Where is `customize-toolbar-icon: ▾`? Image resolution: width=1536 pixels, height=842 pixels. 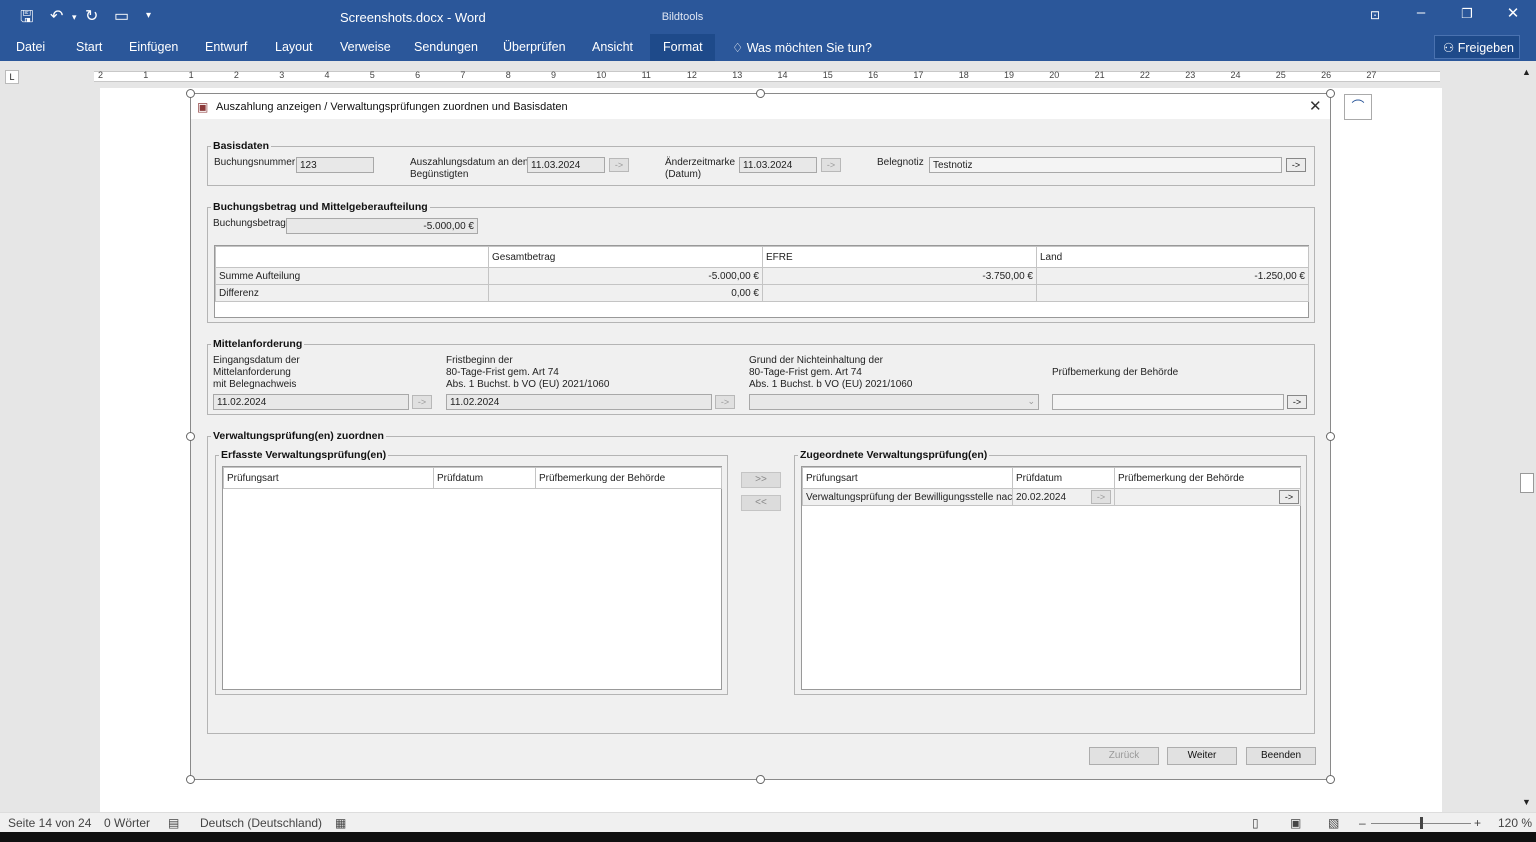
customize-toolbar-icon: ▾ is located at coordinates (148, 15).